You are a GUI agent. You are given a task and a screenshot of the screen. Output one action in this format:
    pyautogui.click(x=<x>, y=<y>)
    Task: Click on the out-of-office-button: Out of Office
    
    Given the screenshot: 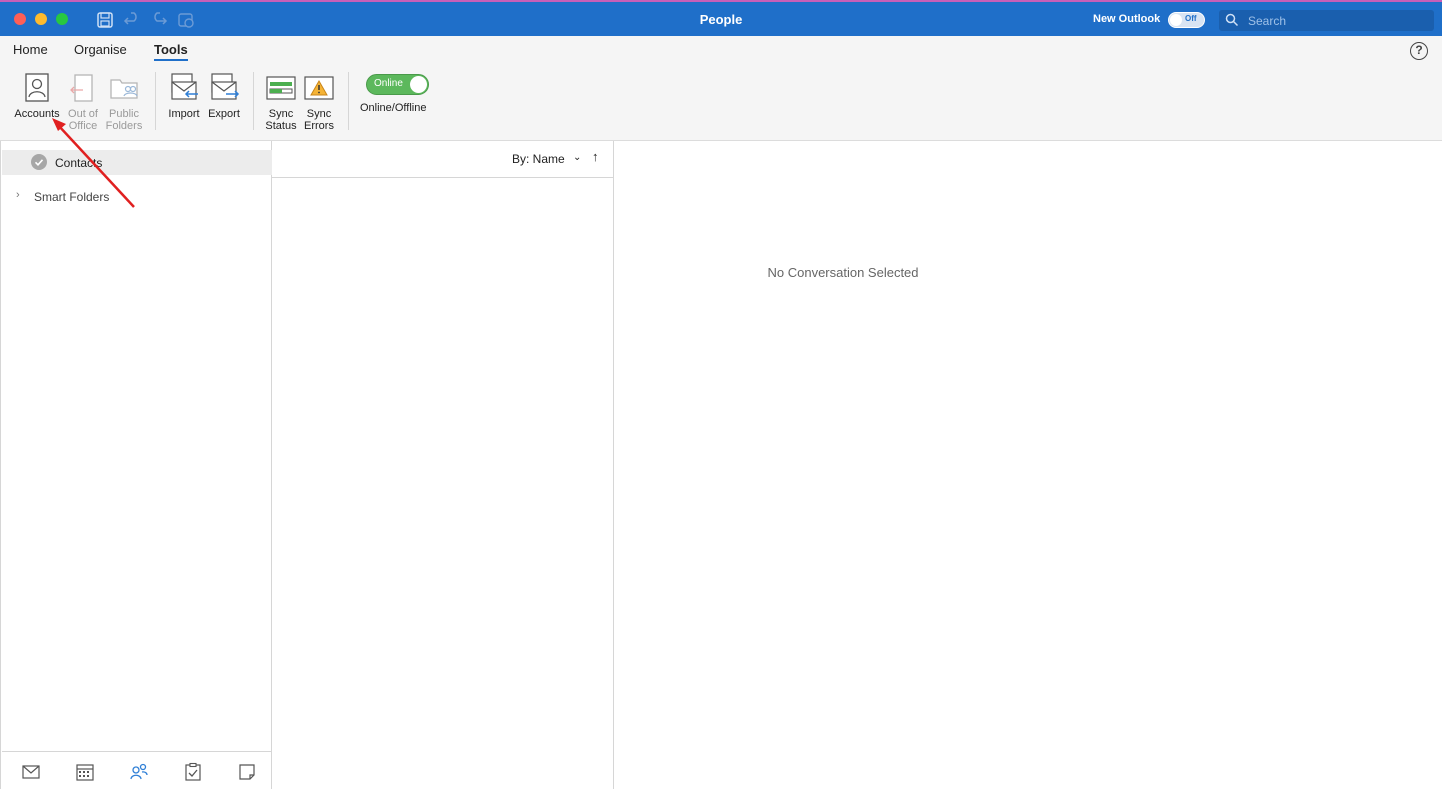 What is the action you would take?
    pyautogui.click(x=83, y=102)
    